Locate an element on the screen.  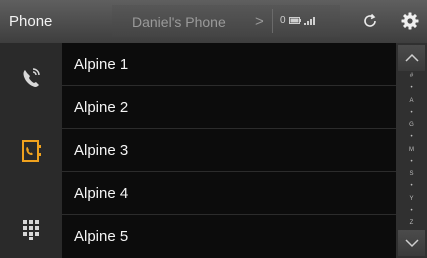
scrollbar: # • A • G • M • S • Y • Z is located at coordinates (411, 150).